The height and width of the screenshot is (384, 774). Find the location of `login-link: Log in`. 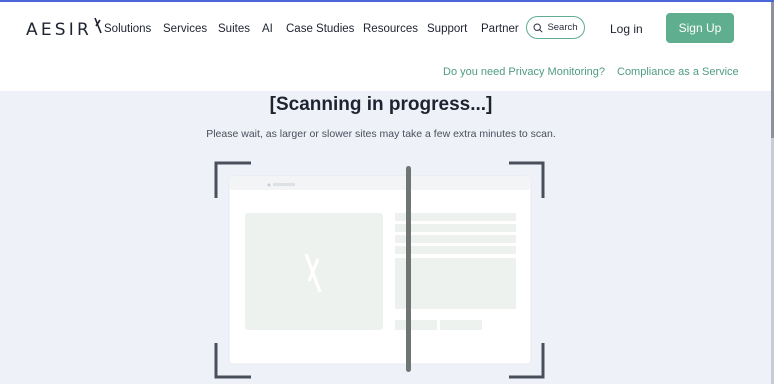

login-link: Log in is located at coordinates (626, 29).